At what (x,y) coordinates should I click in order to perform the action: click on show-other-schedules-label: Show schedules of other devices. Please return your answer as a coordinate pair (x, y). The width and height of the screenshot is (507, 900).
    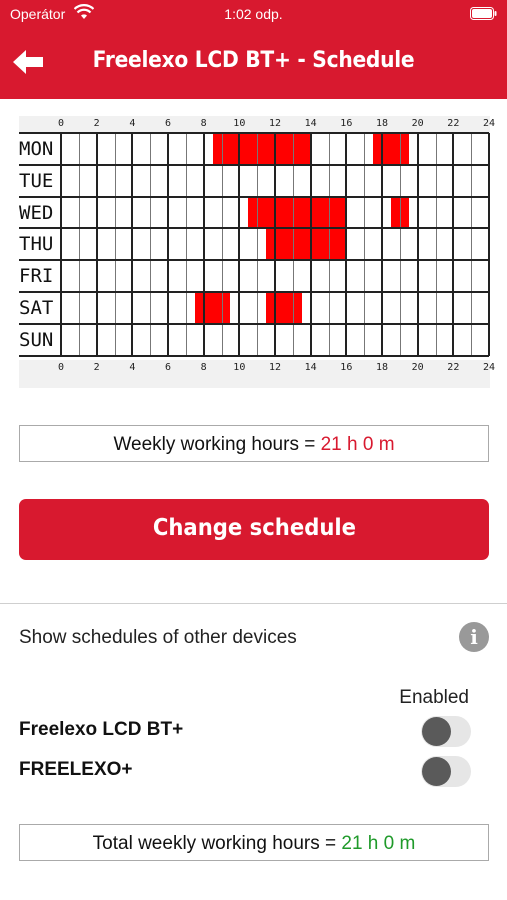
    Looking at the image, I should click on (158, 637).